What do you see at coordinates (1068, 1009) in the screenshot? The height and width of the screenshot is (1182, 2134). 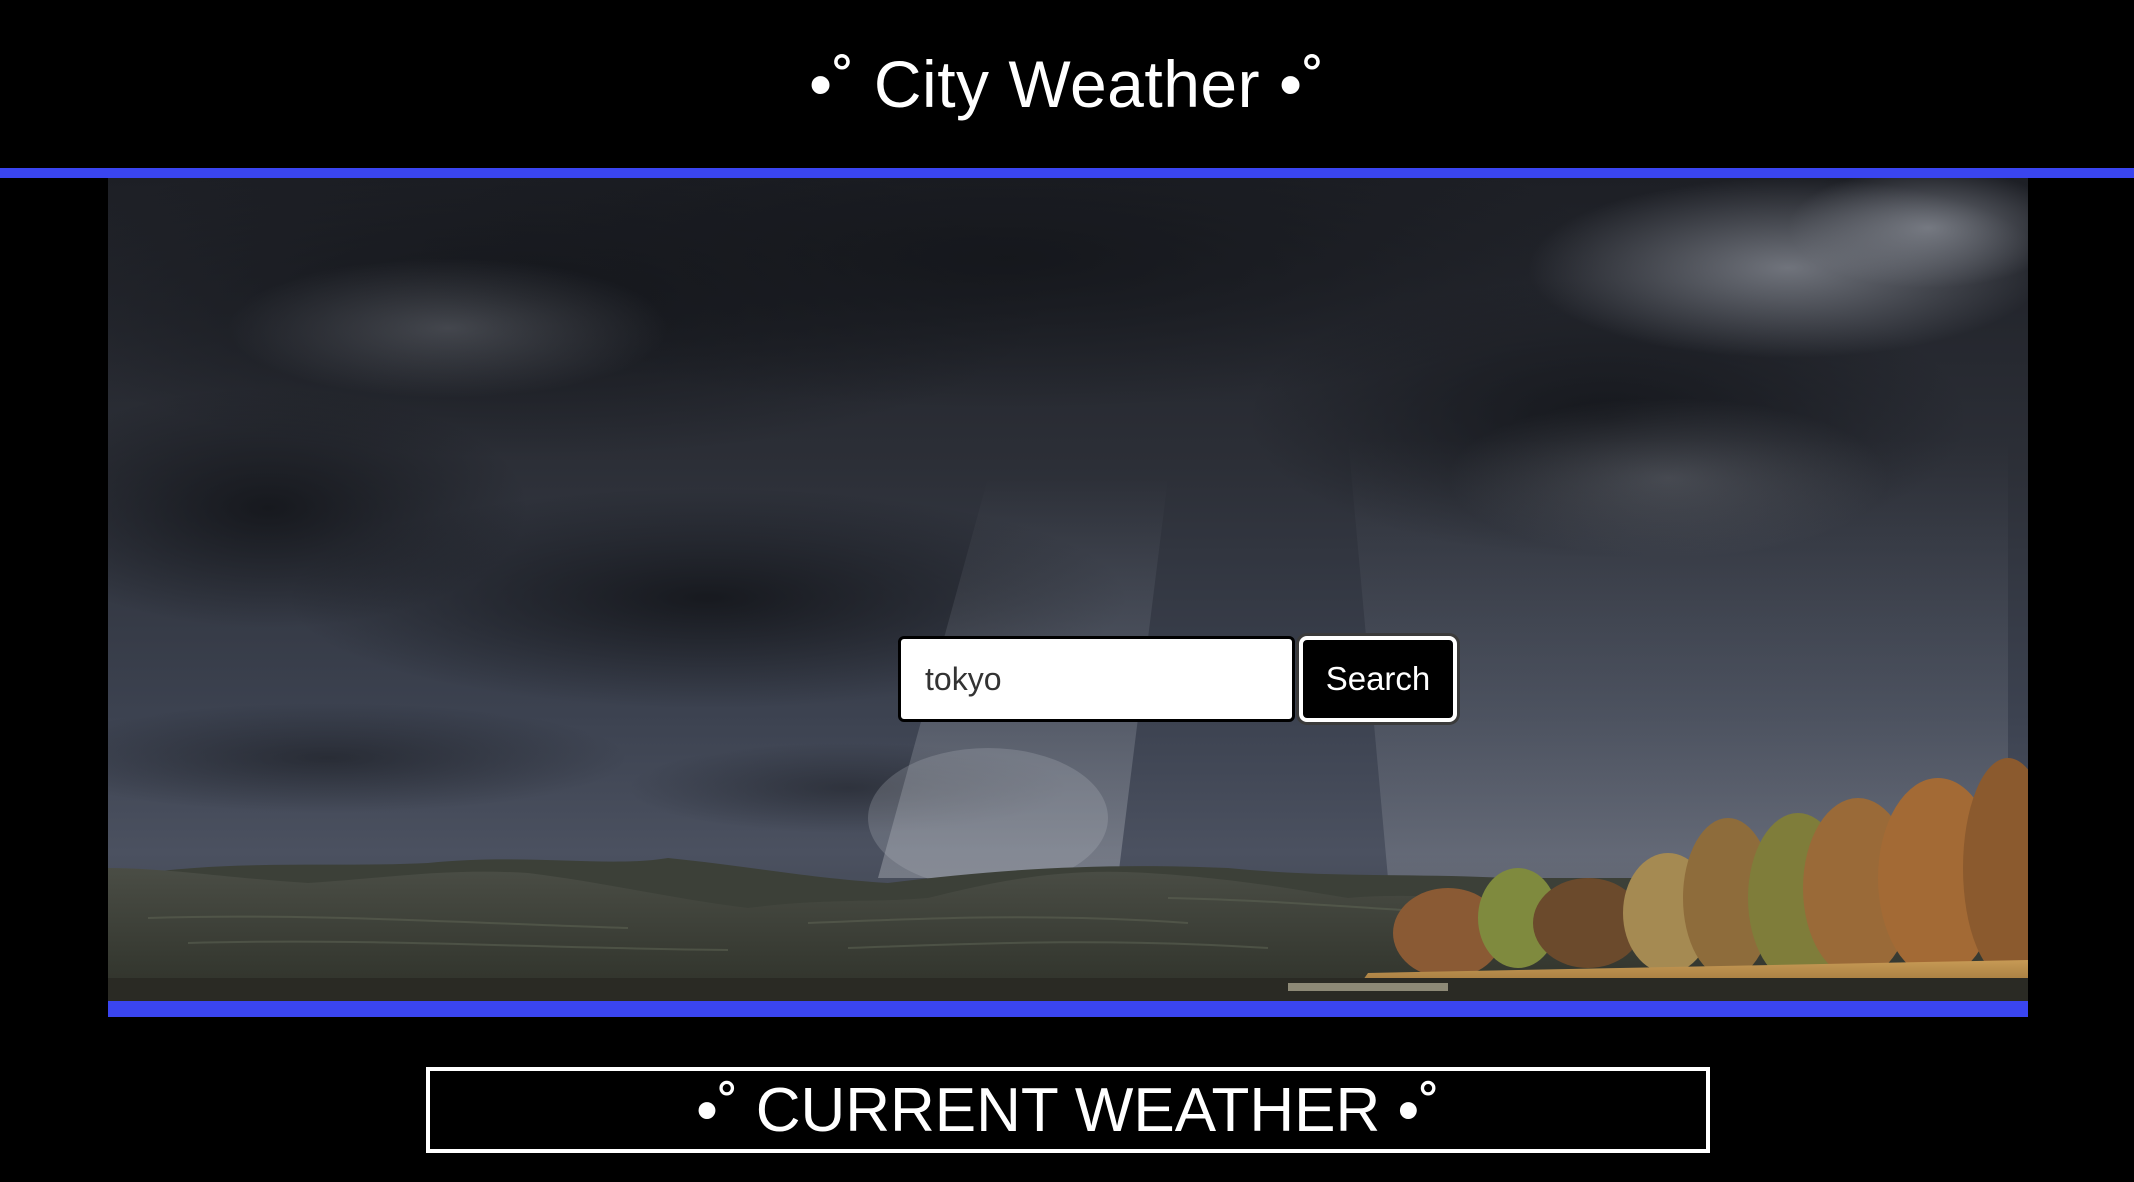 I see `hero-divider` at bounding box center [1068, 1009].